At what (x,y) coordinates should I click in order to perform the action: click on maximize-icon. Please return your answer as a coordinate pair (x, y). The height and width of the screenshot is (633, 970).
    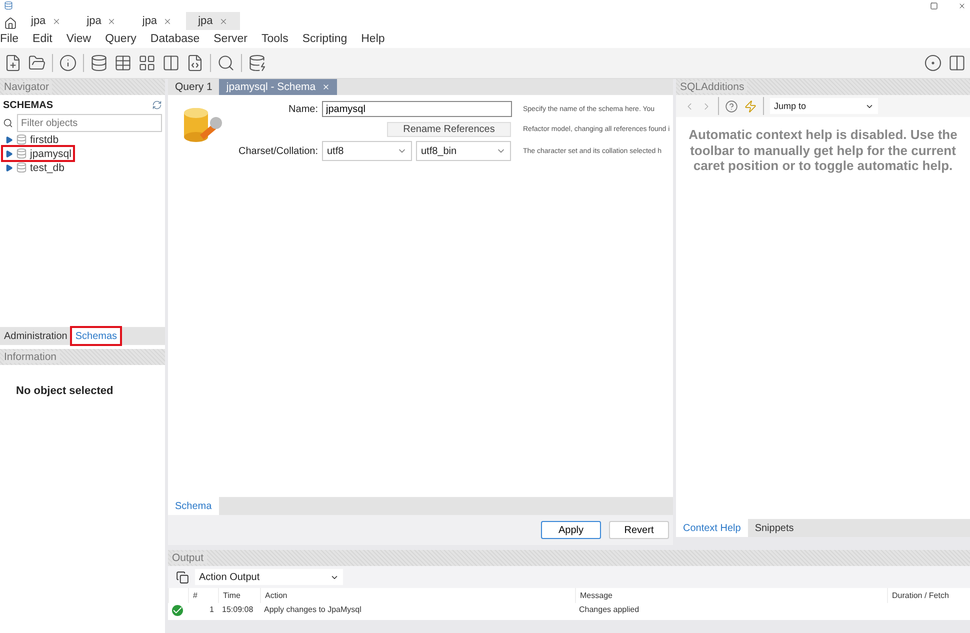
    Looking at the image, I should click on (934, 6).